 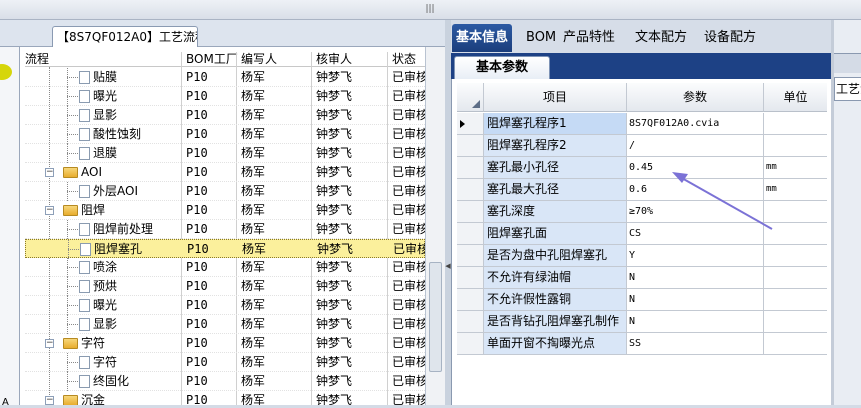 What do you see at coordinates (225, 343) in the screenshot?
I see `tree-row: − 字符 P10 杨军 钟梦飞 已审核` at bounding box center [225, 343].